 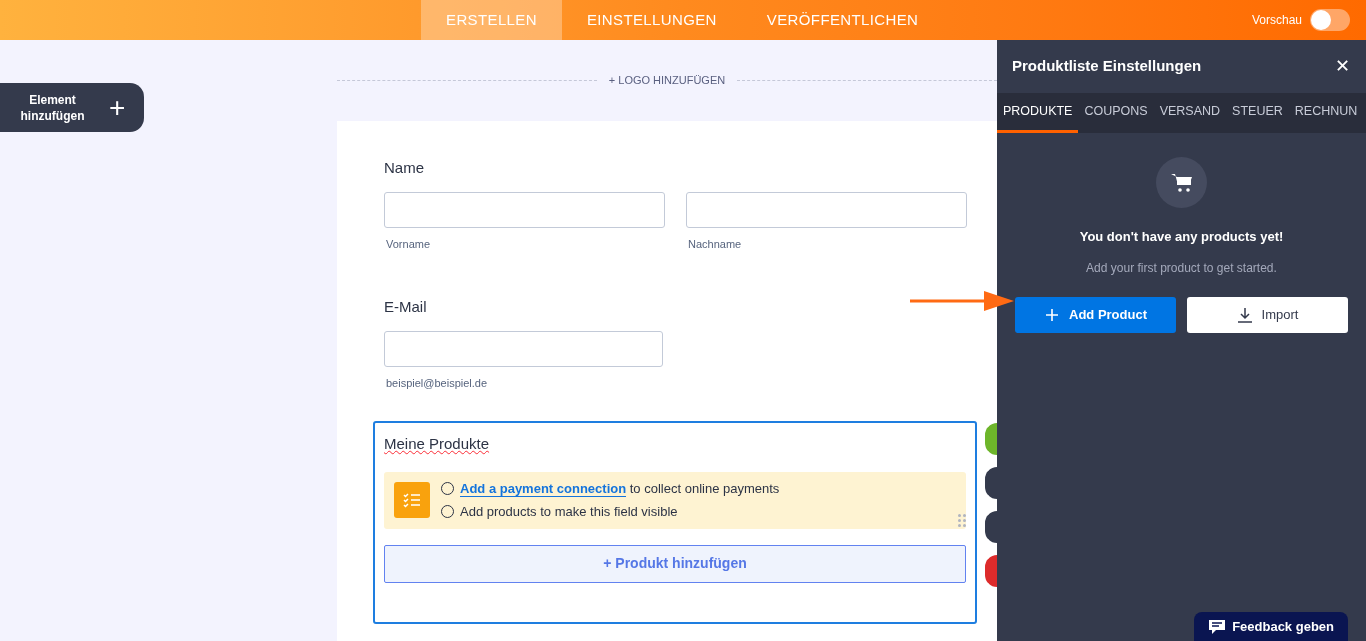 What do you see at coordinates (1181, 237) in the screenshot?
I see `empty-title: You don't have any products yet!` at bounding box center [1181, 237].